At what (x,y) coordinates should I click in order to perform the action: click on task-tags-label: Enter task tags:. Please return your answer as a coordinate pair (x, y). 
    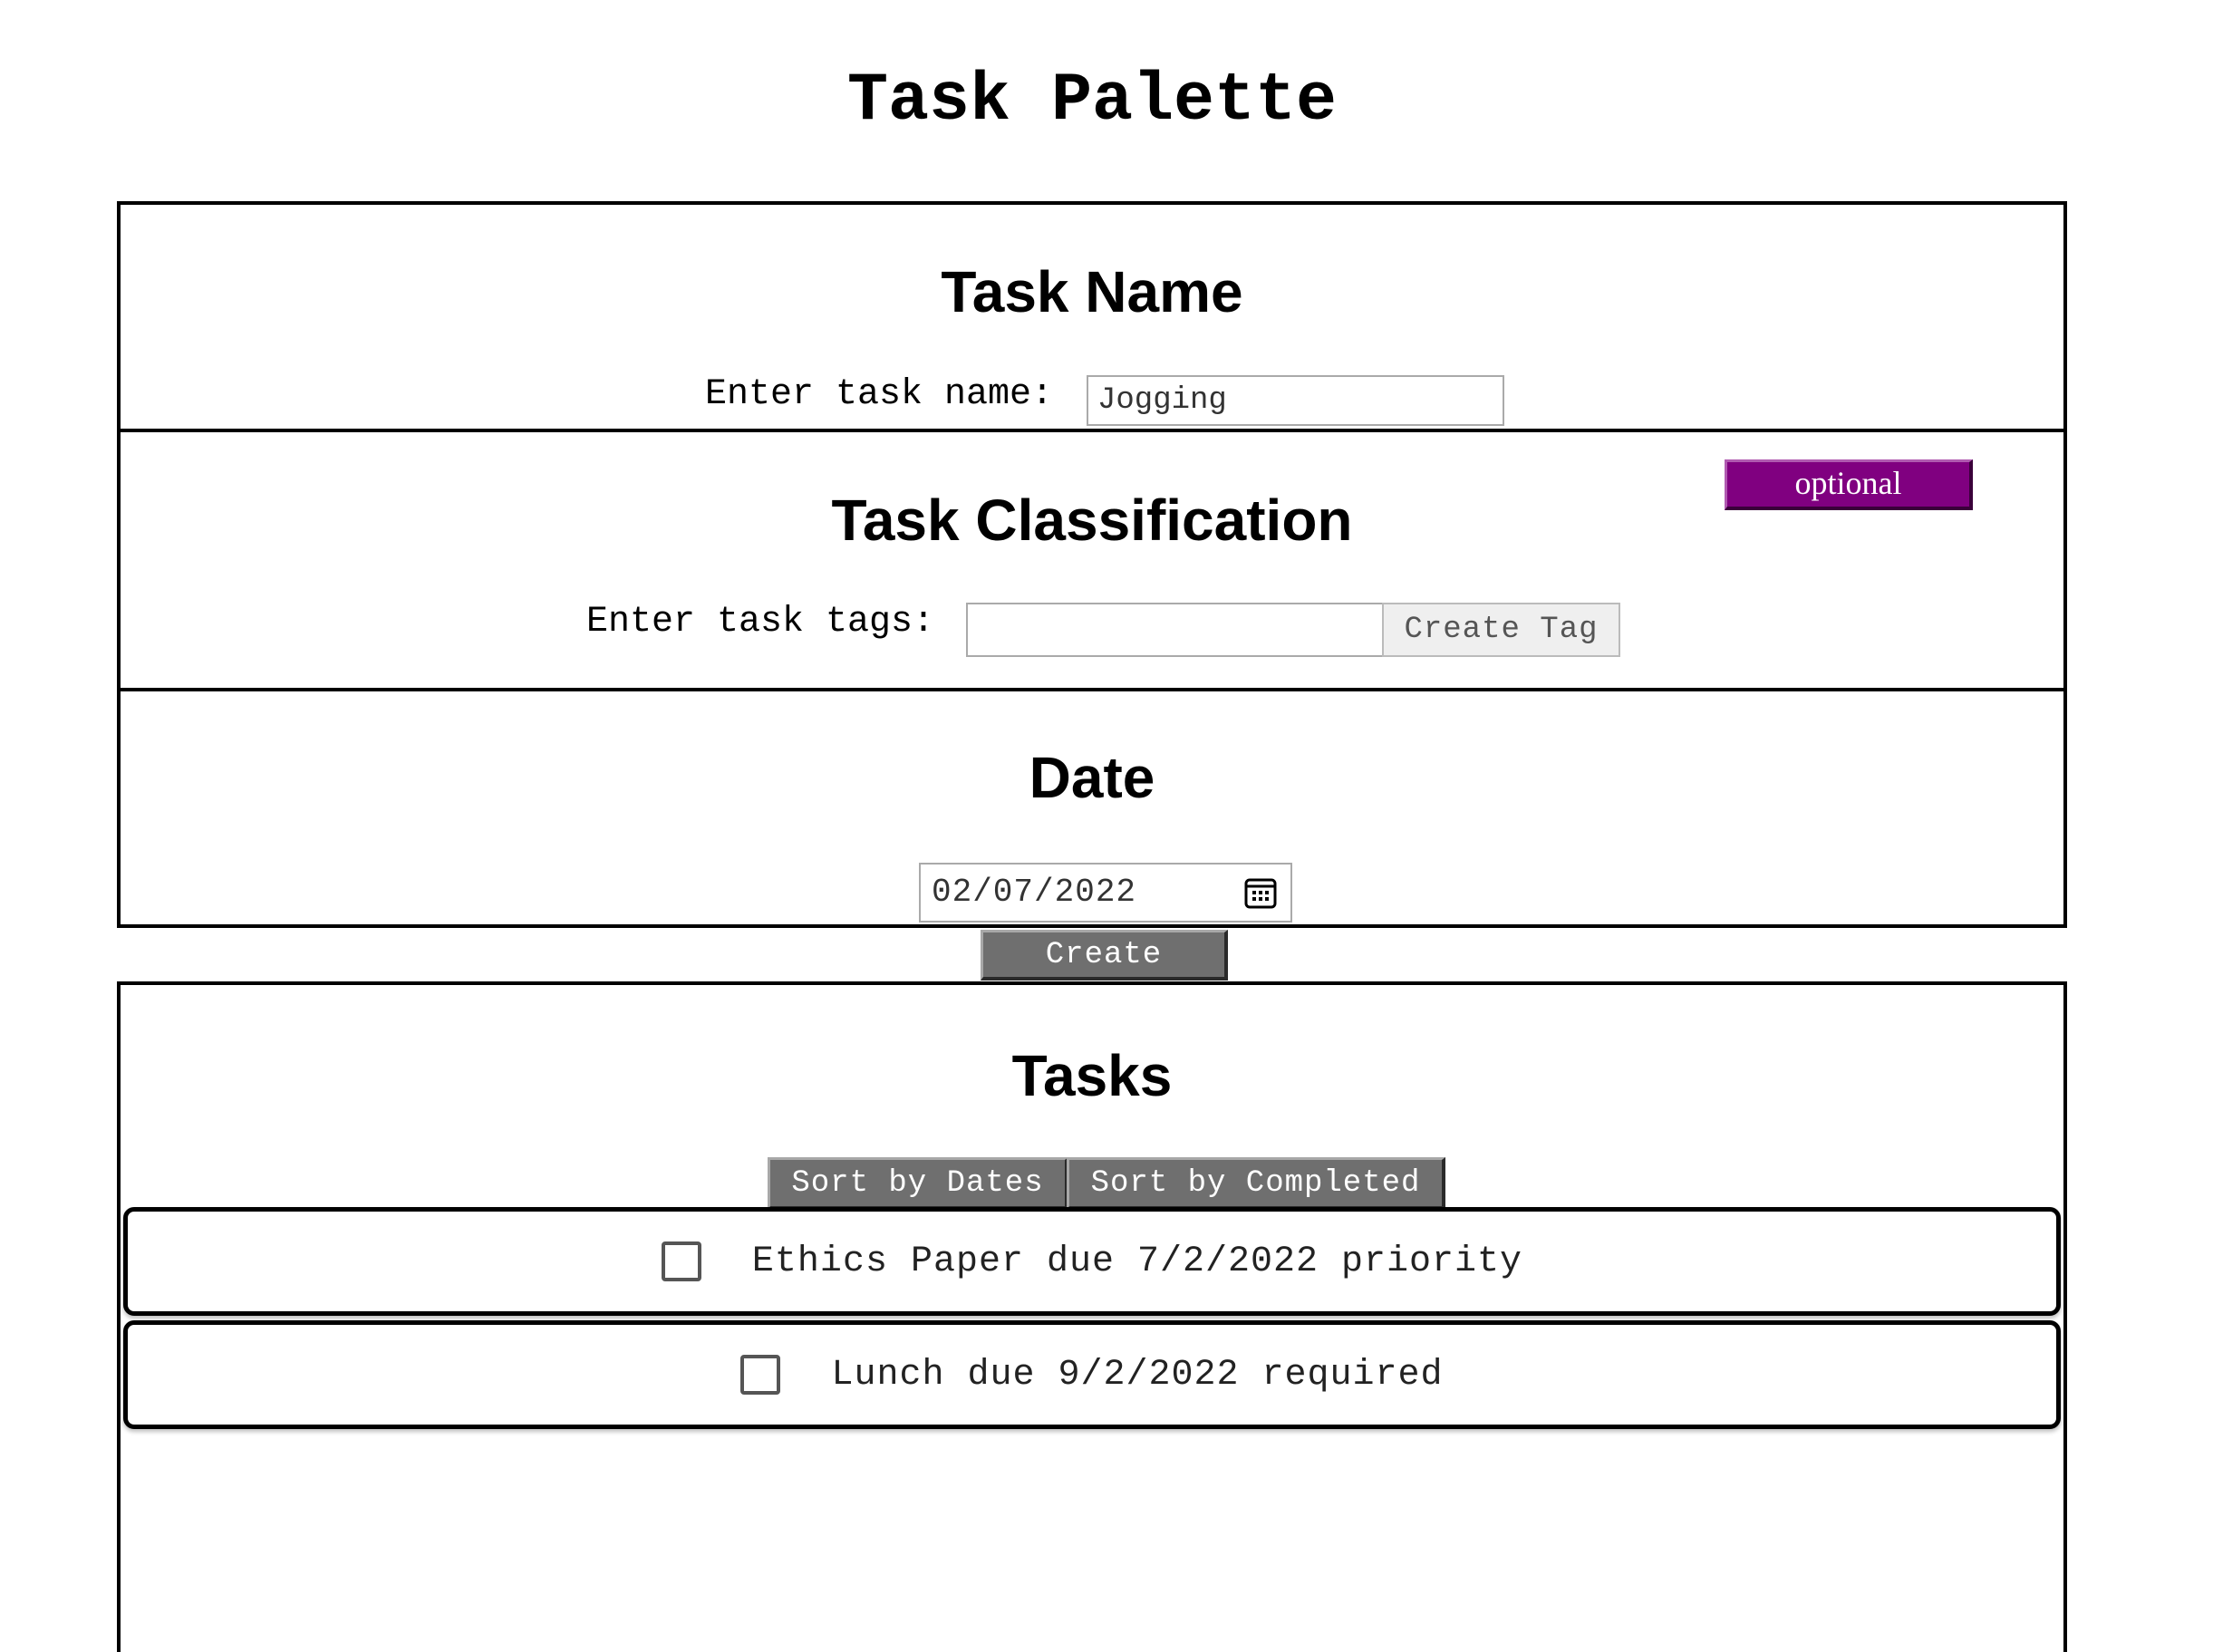
    Looking at the image, I should click on (761, 622).